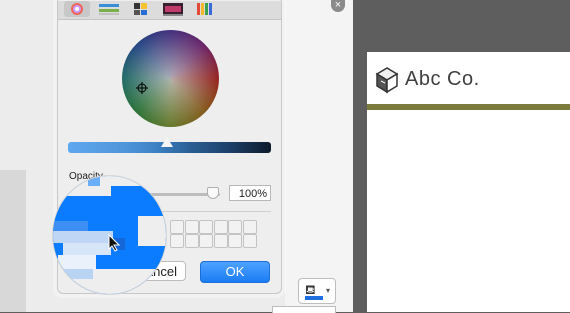 The width and height of the screenshot is (570, 313). What do you see at coordinates (167, 142) in the screenshot?
I see `brightness-slider-thumb` at bounding box center [167, 142].